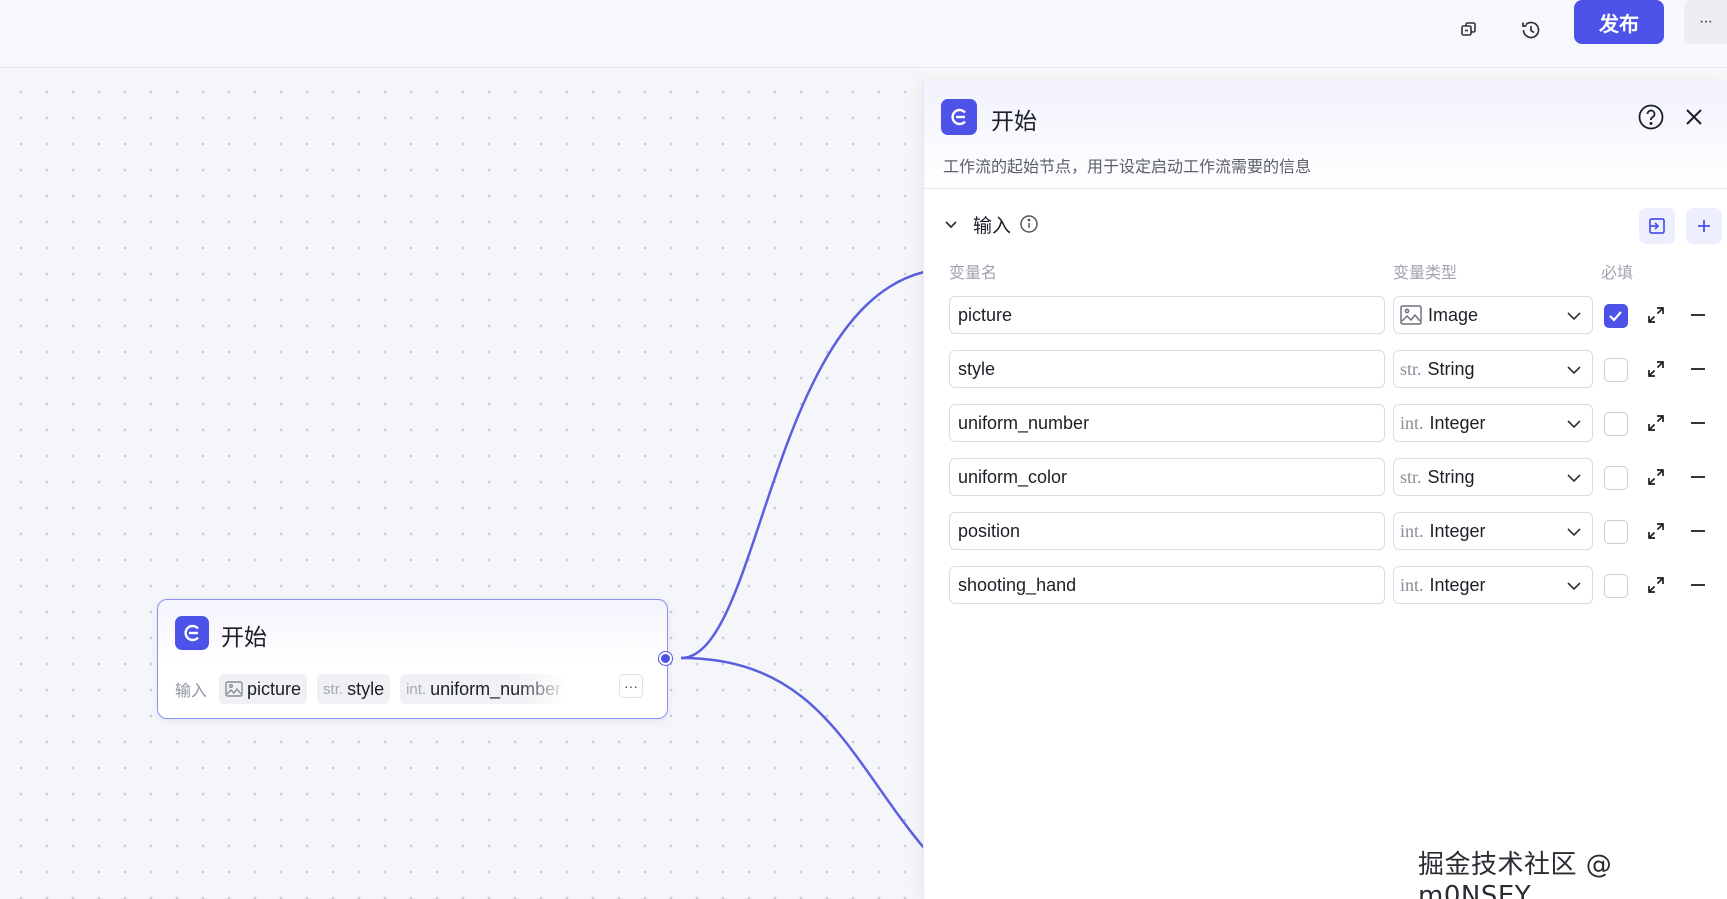  Describe the element at coordinates (1029, 224) in the screenshot. I see `info-icon` at that location.